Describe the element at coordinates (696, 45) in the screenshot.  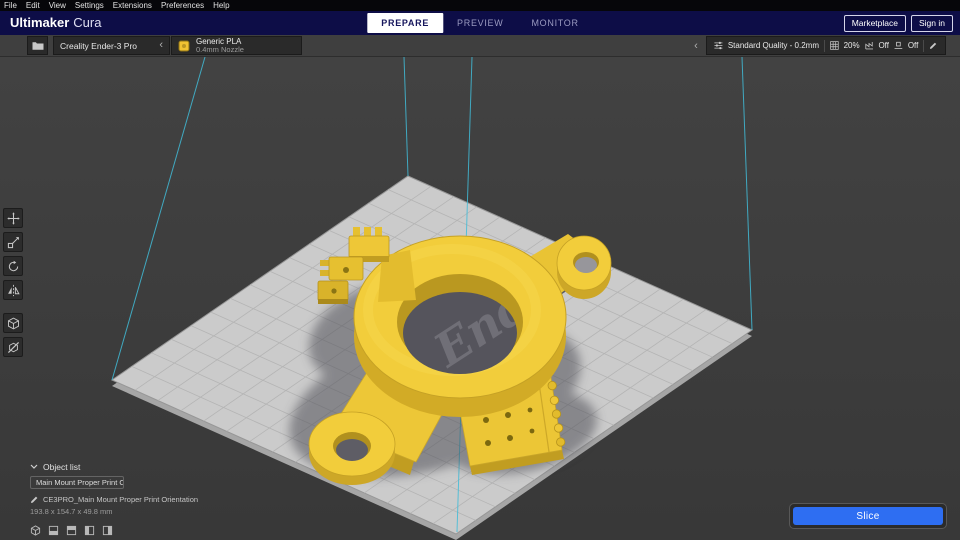
I see `collapse-settings-chevron: ‹` at that location.